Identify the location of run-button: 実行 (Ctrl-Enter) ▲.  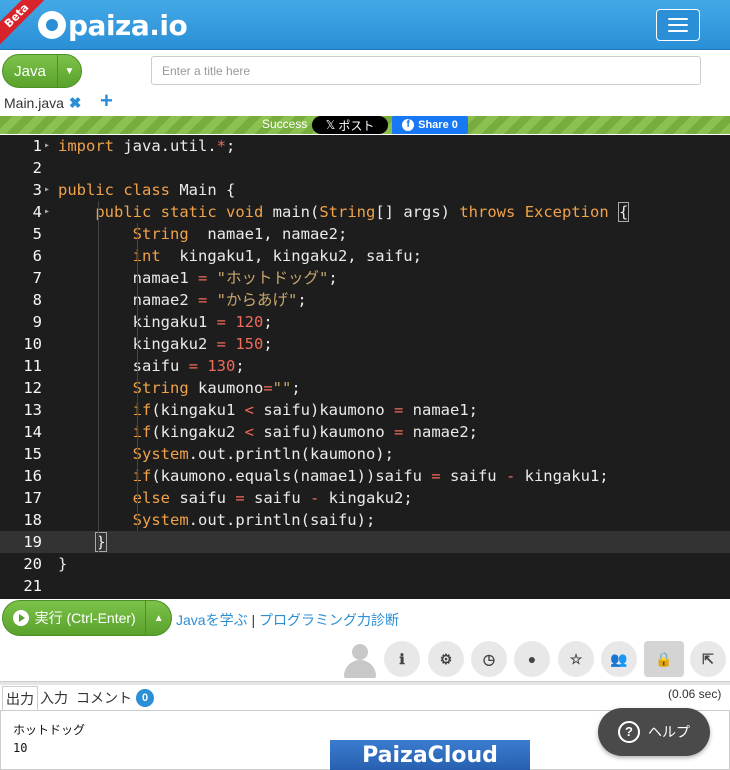
(87, 618).